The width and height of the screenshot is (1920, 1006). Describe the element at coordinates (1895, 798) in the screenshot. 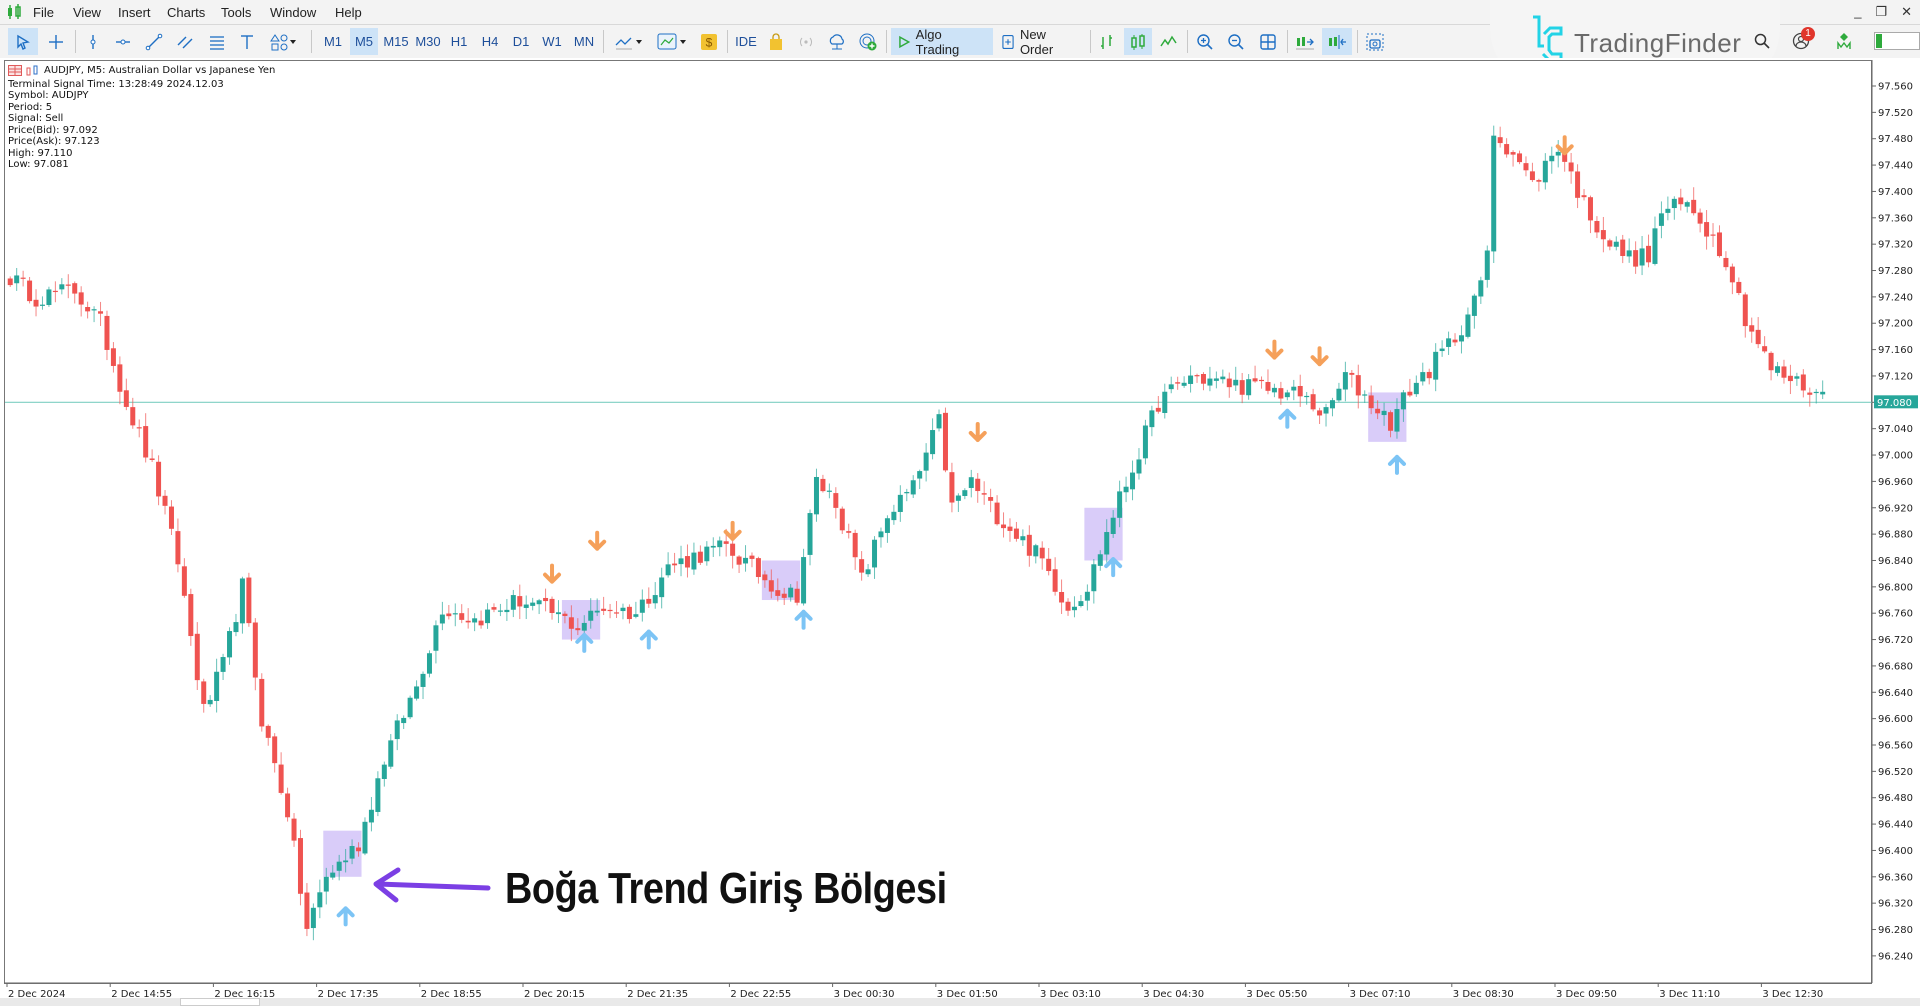

I see `price-tick-label: 96.480` at that location.